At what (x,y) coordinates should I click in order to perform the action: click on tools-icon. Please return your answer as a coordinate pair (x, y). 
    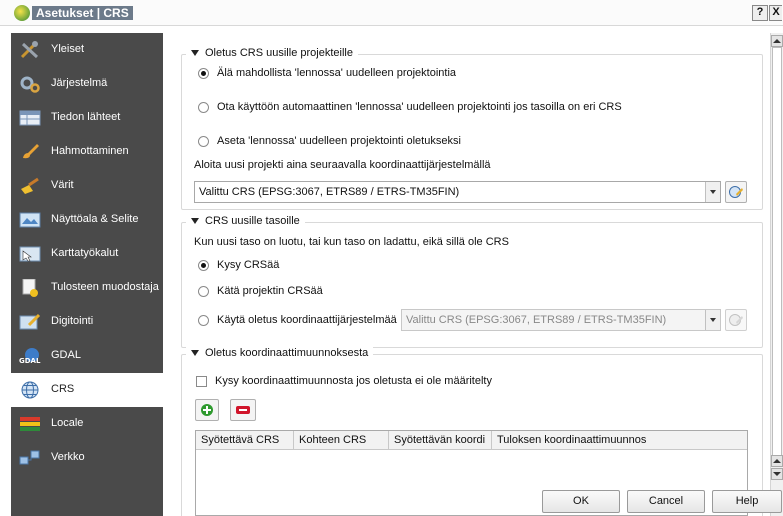
    Looking at the image, I should click on (30, 50).